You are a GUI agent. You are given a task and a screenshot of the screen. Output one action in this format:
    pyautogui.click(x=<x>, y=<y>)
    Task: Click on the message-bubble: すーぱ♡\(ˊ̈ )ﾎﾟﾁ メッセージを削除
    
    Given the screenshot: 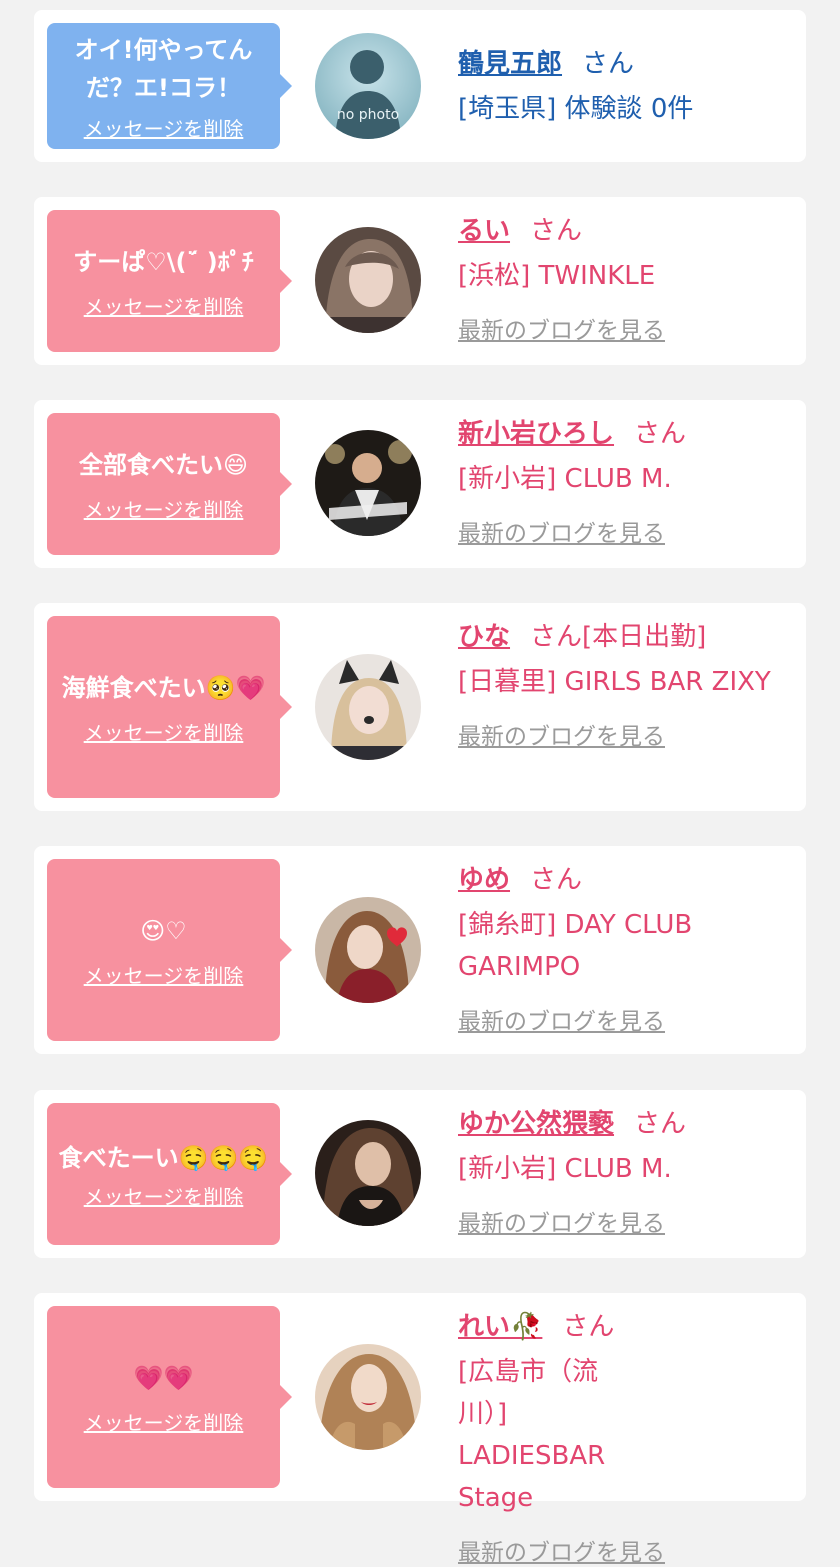 What is the action you would take?
    pyautogui.click(x=169, y=281)
    